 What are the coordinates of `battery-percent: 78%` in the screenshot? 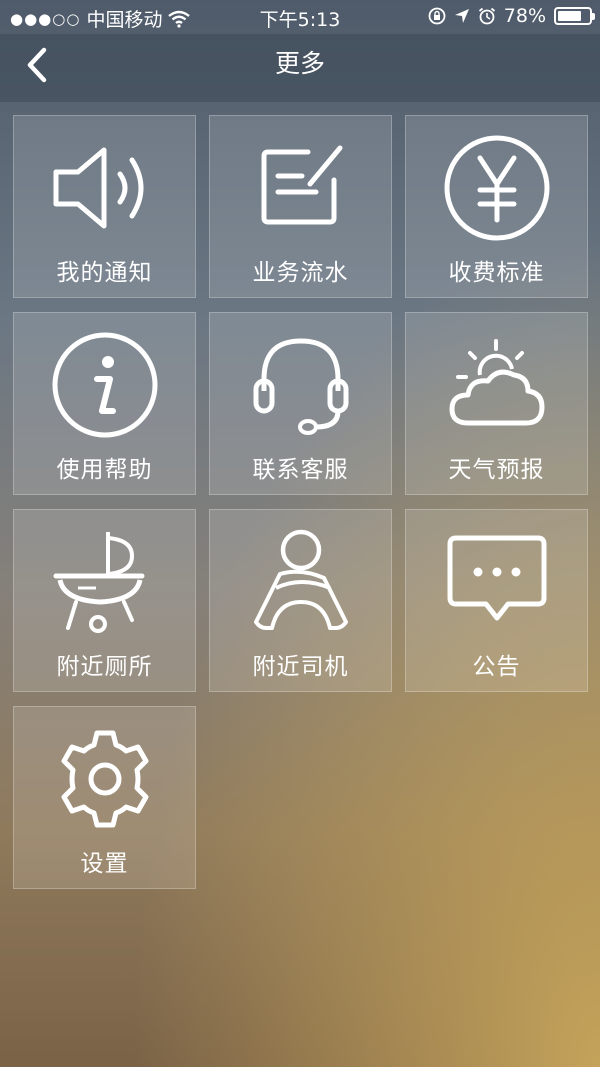 It's located at (524, 16).